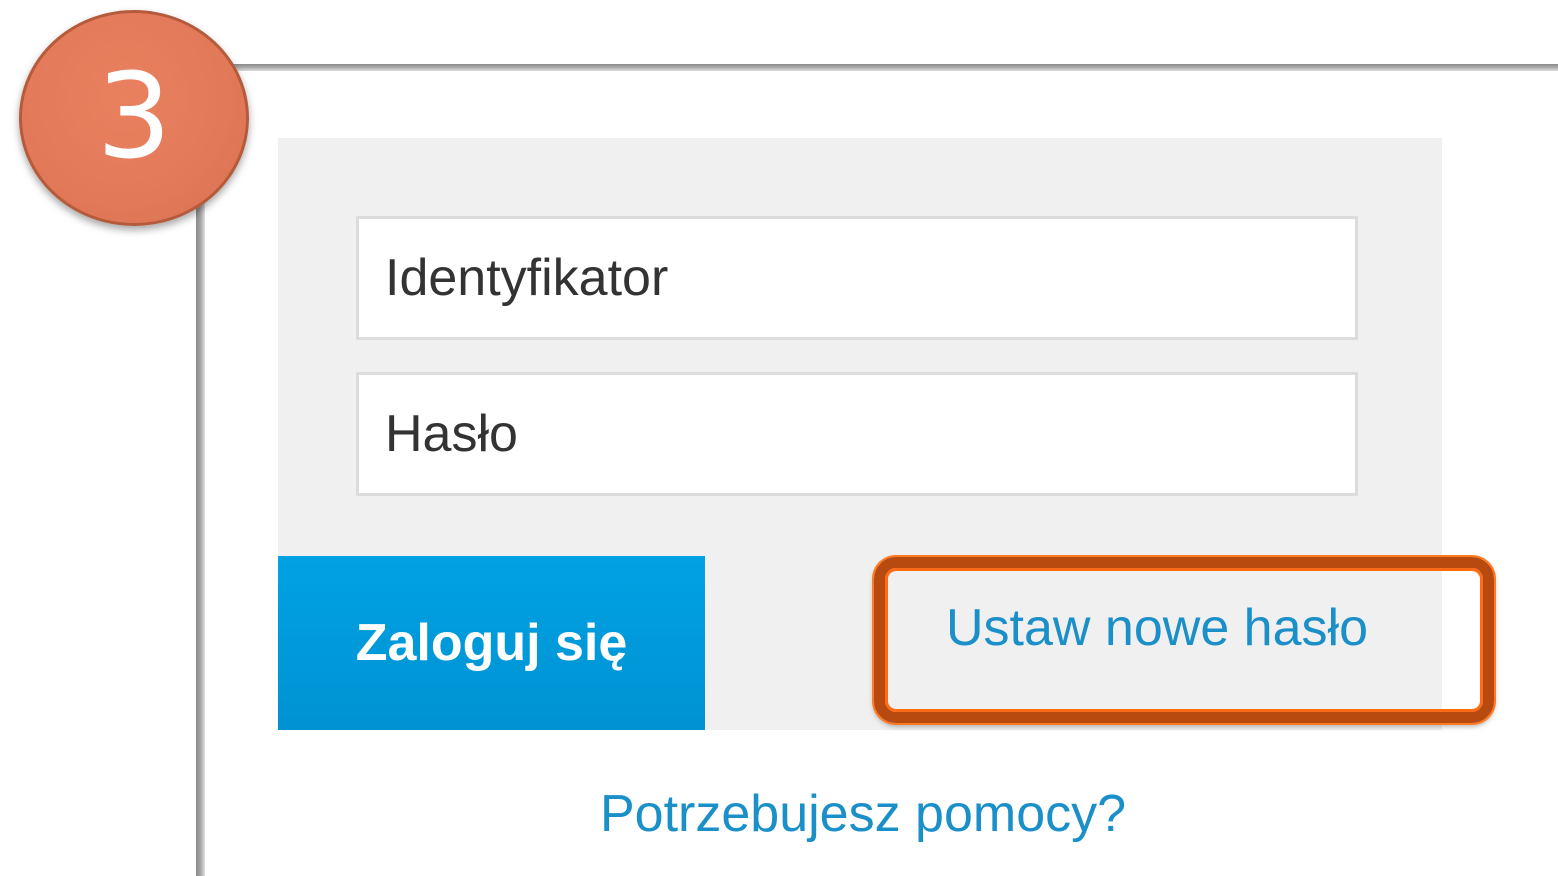 Image resolution: width=1558 pixels, height=876 pixels. I want to click on password-field: Hasło, so click(857, 434).